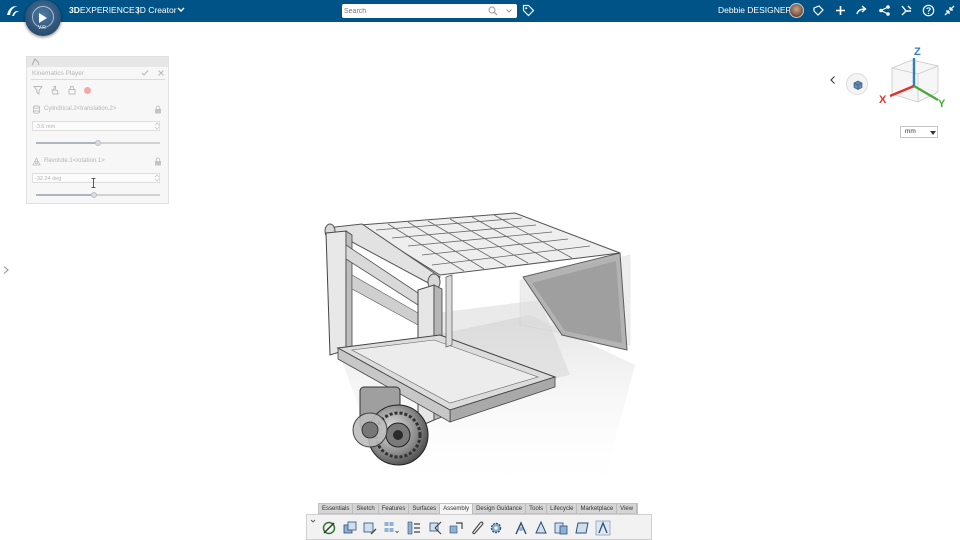  Describe the element at coordinates (98, 79) in the screenshot. I see `divider` at that location.